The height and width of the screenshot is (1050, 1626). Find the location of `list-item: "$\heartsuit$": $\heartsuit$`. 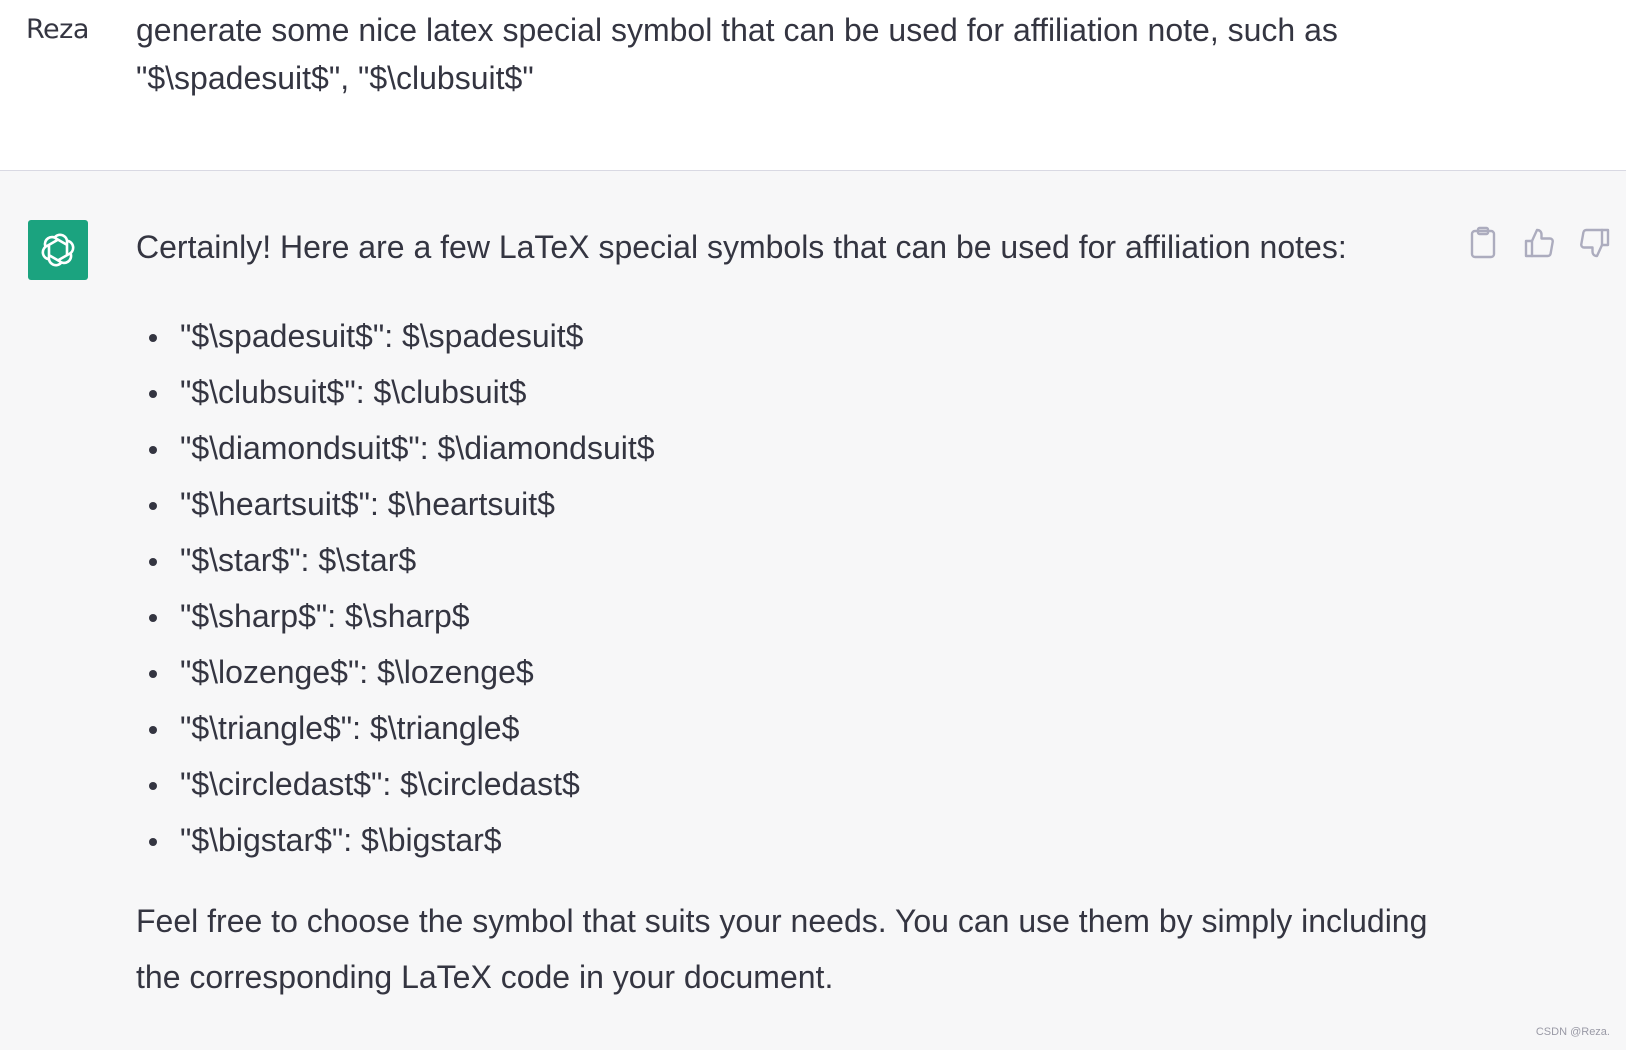

list-item: "$\heartsuit$": $\heartsuit$ is located at coordinates (395, 504).